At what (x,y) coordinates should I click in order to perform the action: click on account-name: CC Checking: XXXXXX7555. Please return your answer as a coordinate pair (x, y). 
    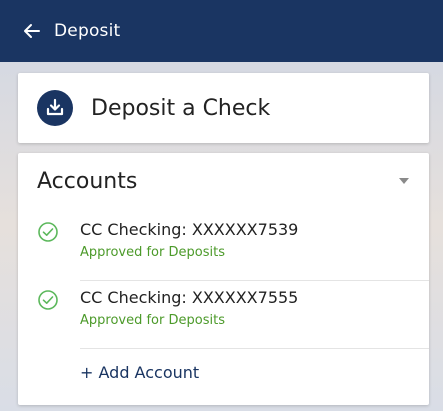
    Looking at the image, I should click on (189, 297).